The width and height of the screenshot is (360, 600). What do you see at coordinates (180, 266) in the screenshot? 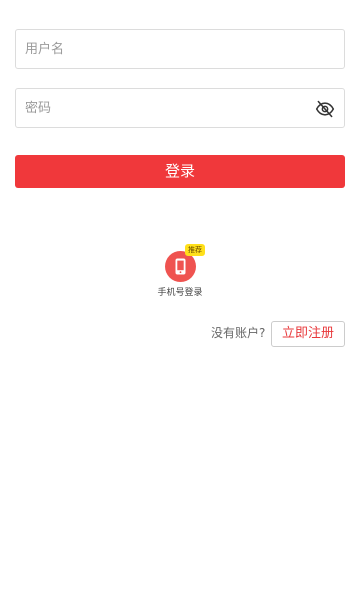
I see `mobile-phone-icon` at bounding box center [180, 266].